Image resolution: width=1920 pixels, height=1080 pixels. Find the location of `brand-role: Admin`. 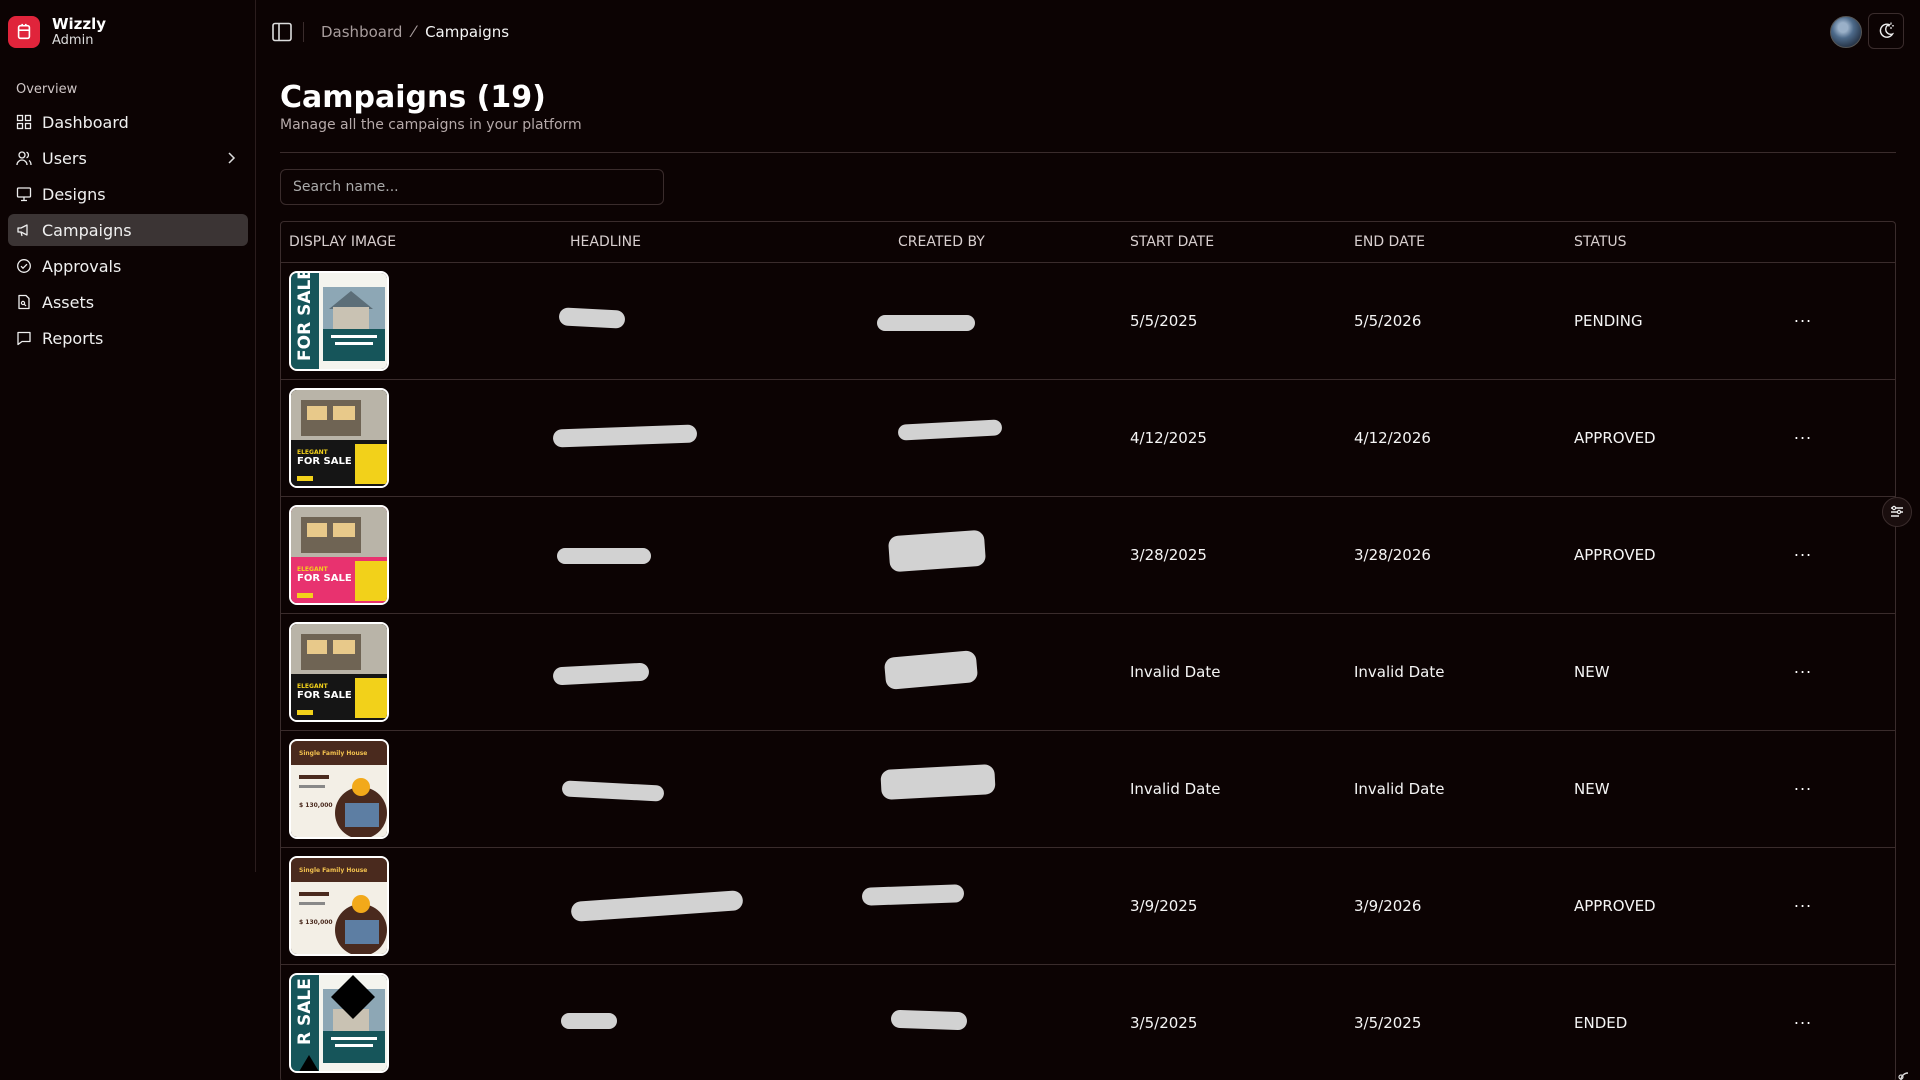

brand-role: Admin is located at coordinates (73, 40).